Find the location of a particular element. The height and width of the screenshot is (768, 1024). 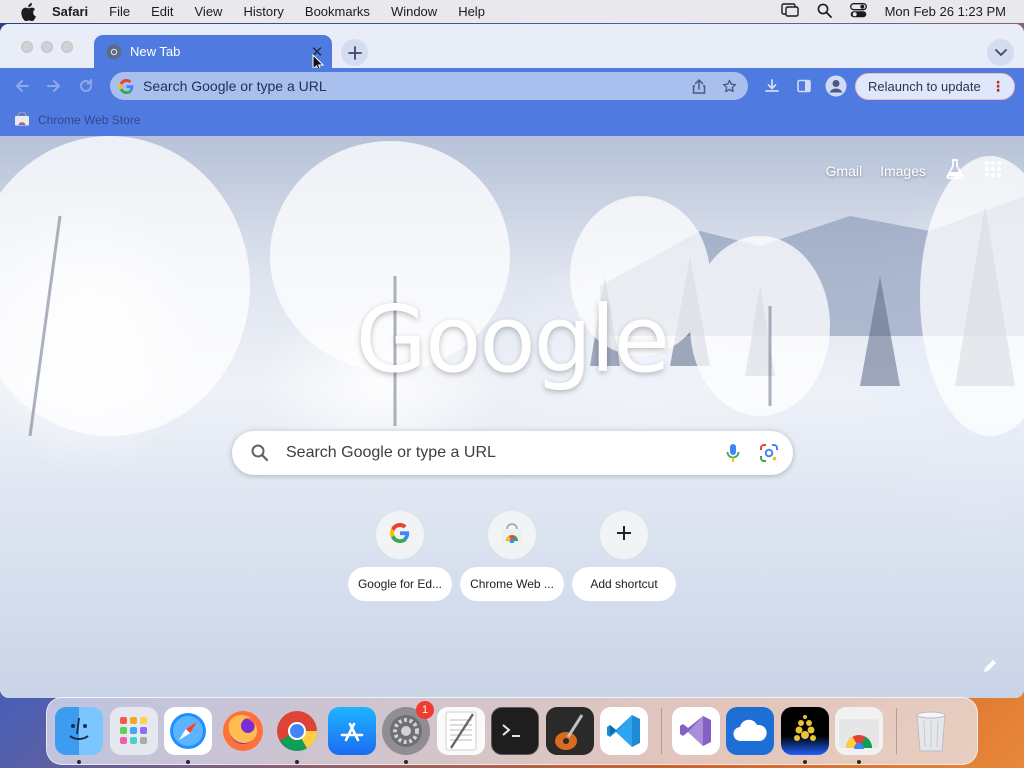

app-store-icon is located at coordinates (351, 731).